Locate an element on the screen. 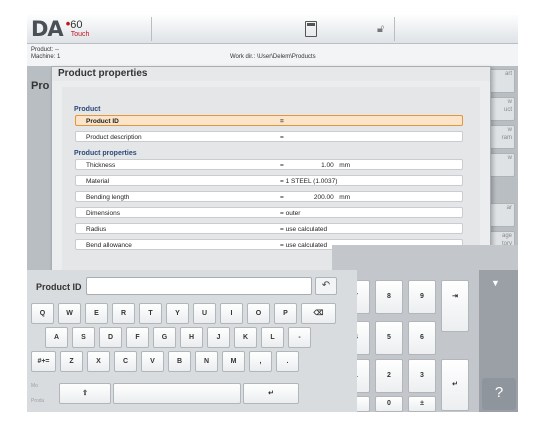  key-i: I is located at coordinates (231, 313).